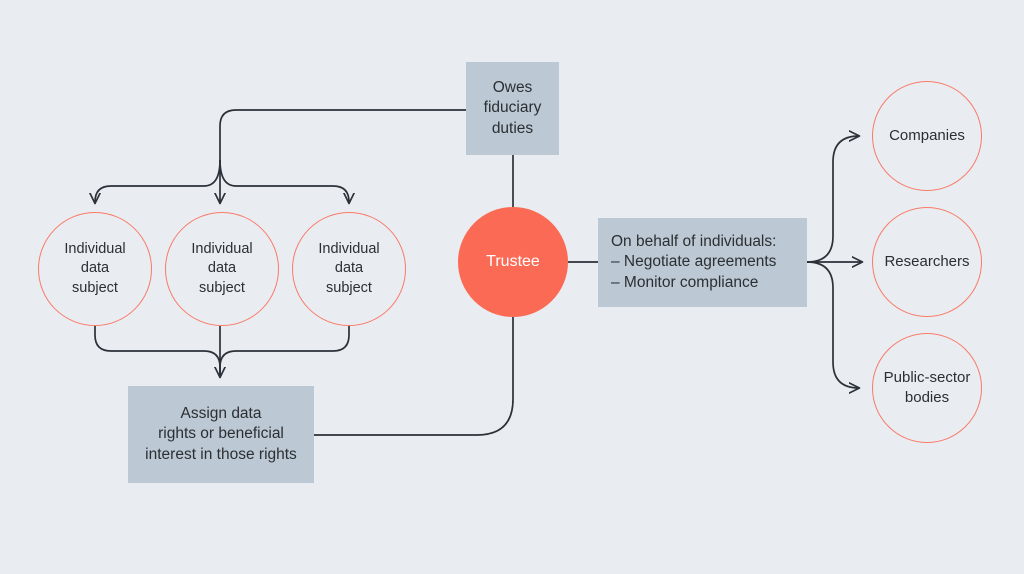  Describe the element at coordinates (342, 134) in the screenshot. I see `link-owes-to-individuals-trunk` at that location.